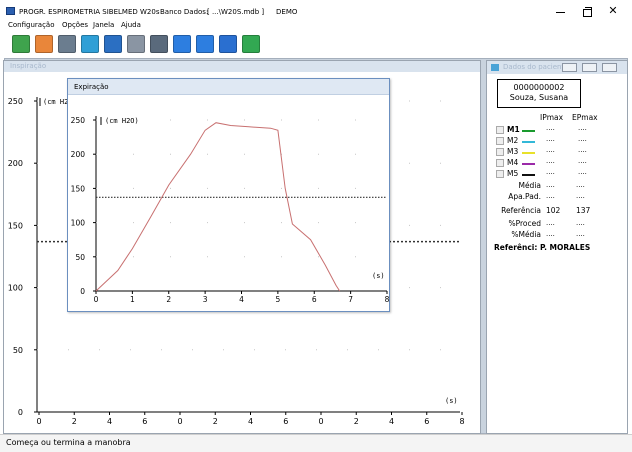 Image resolution: width=632 pixels, height=452 pixels. What do you see at coordinates (526, 234) in the screenshot?
I see `summary-label: %Média` at bounding box center [526, 234].